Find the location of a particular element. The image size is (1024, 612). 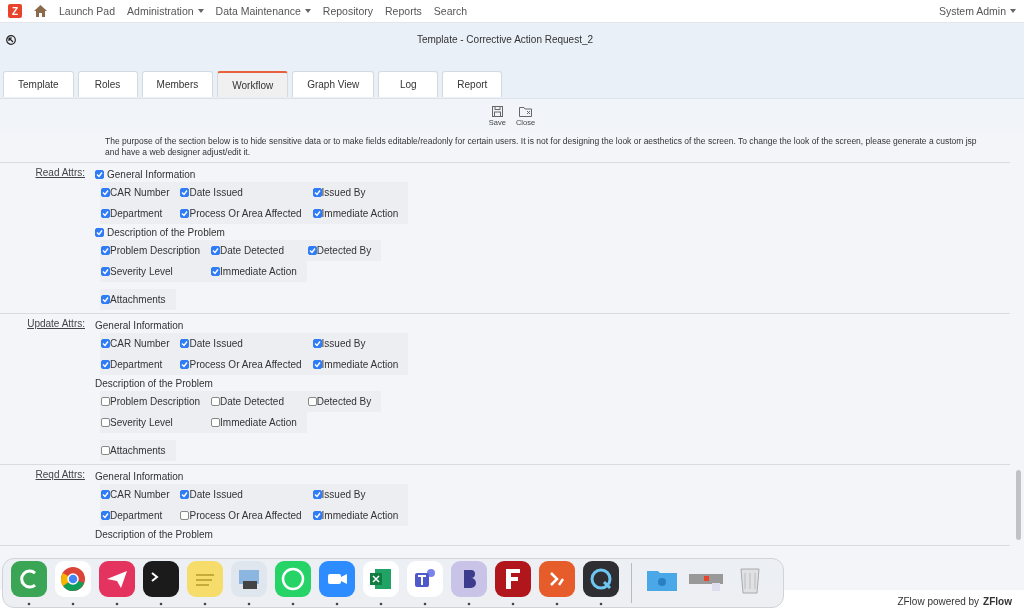

section-label: Reqd Attrs: is located at coordinates (47, 475).